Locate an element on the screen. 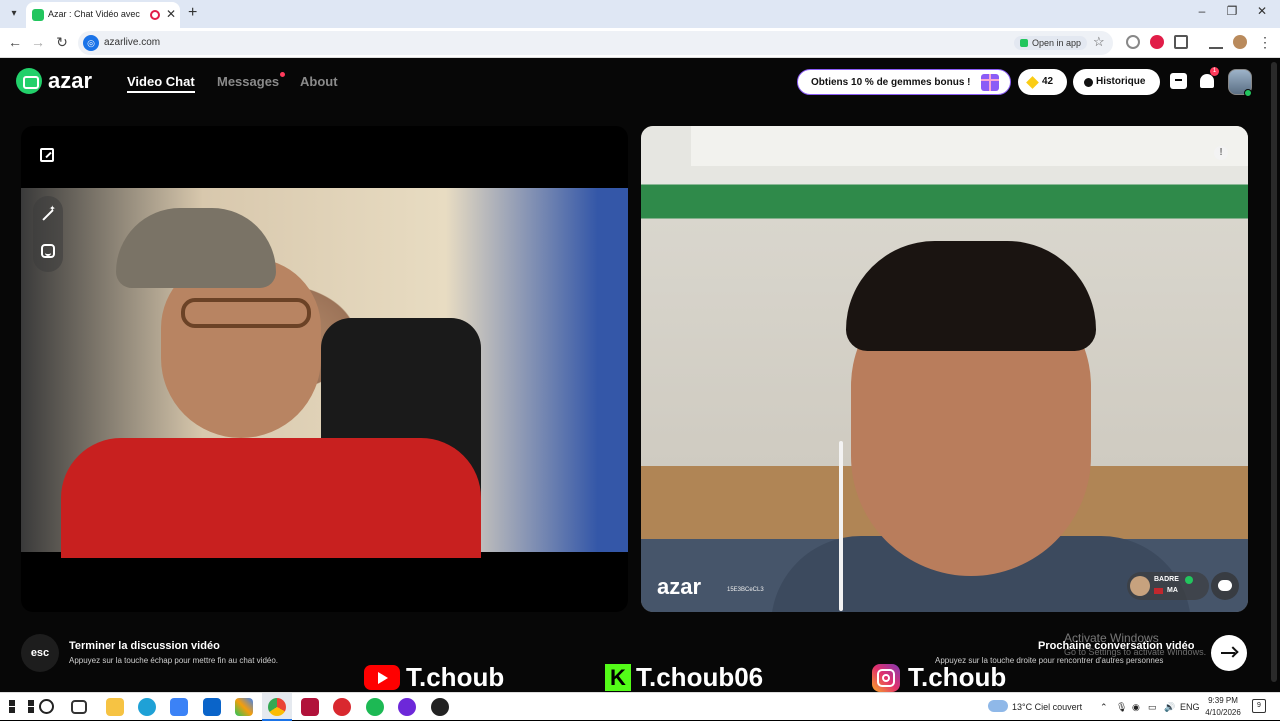  youtube-overlay: T.choub is located at coordinates (444, 677).